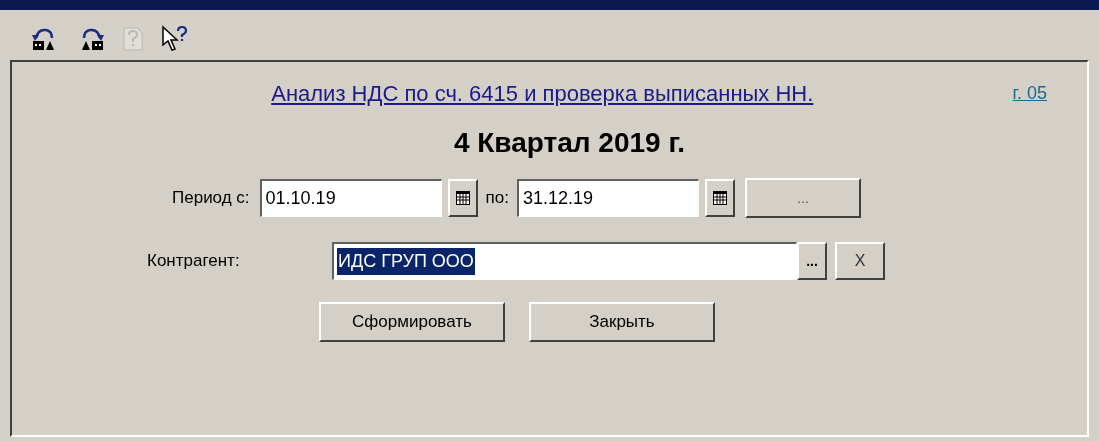 This screenshot has width=1099, height=441. What do you see at coordinates (860, 261) in the screenshot?
I see `clear-button: X` at bounding box center [860, 261].